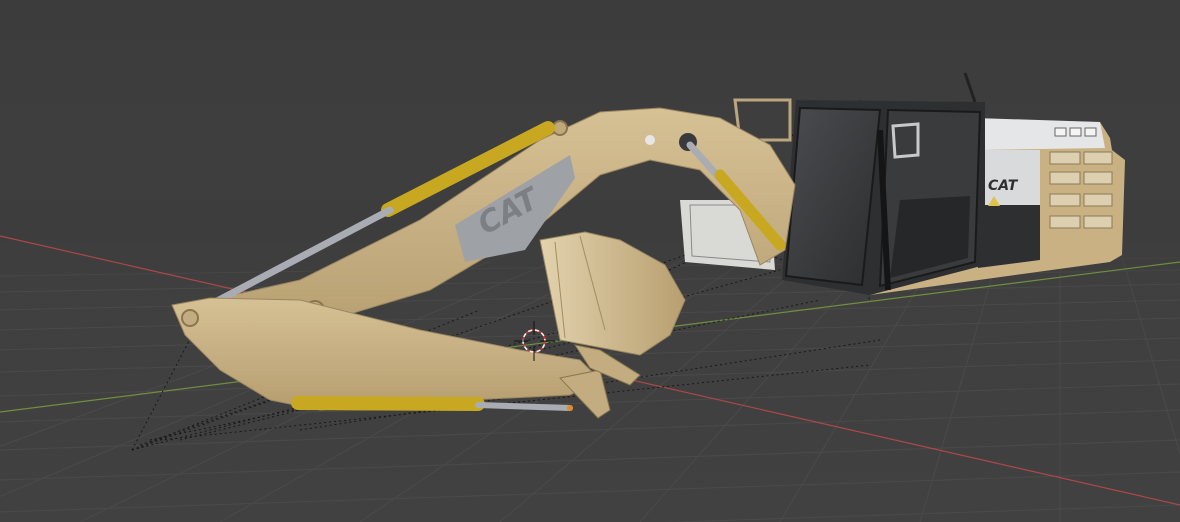 The height and width of the screenshot is (522, 1180). I want to click on excavator-stick, so click(386, 354).